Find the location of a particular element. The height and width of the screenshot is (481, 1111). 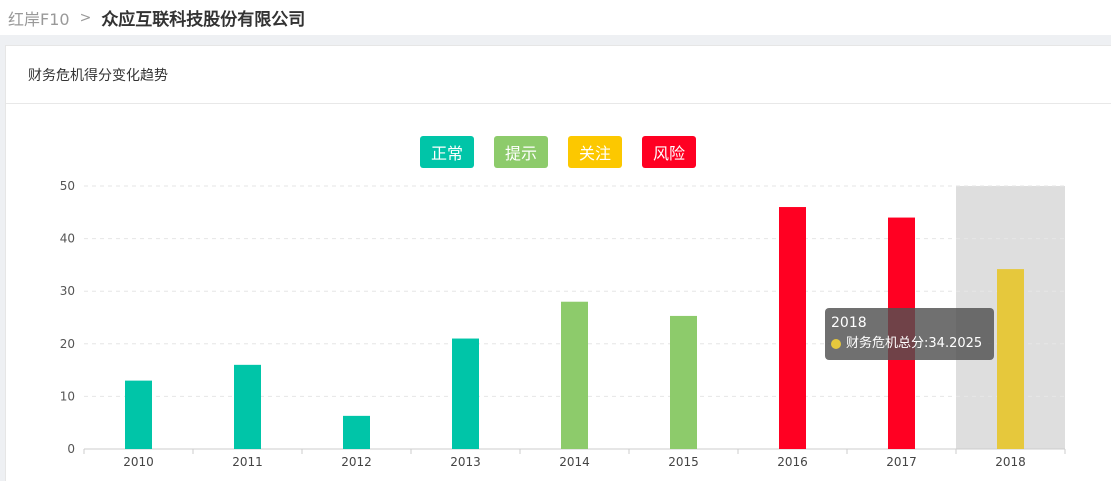

x-tick-label: 2010 is located at coordinates (138, 462).